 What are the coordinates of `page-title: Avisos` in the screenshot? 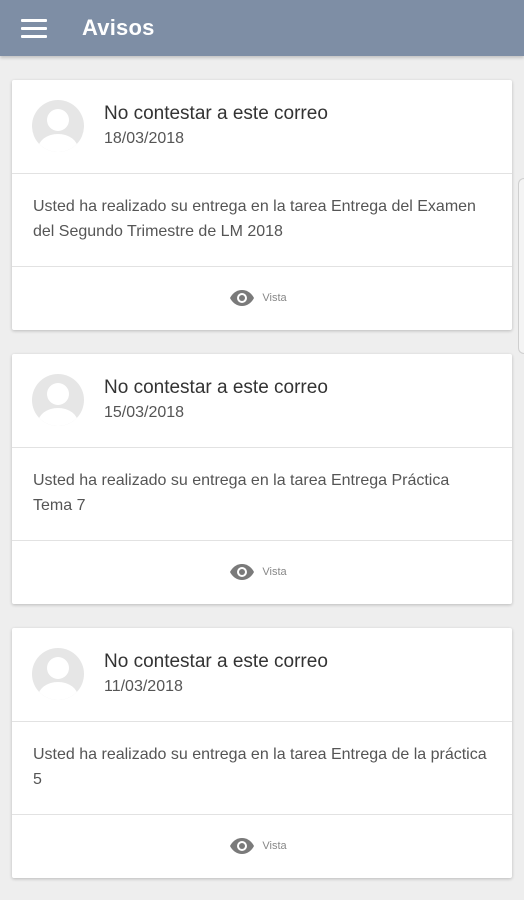 It's located at (118, 27).